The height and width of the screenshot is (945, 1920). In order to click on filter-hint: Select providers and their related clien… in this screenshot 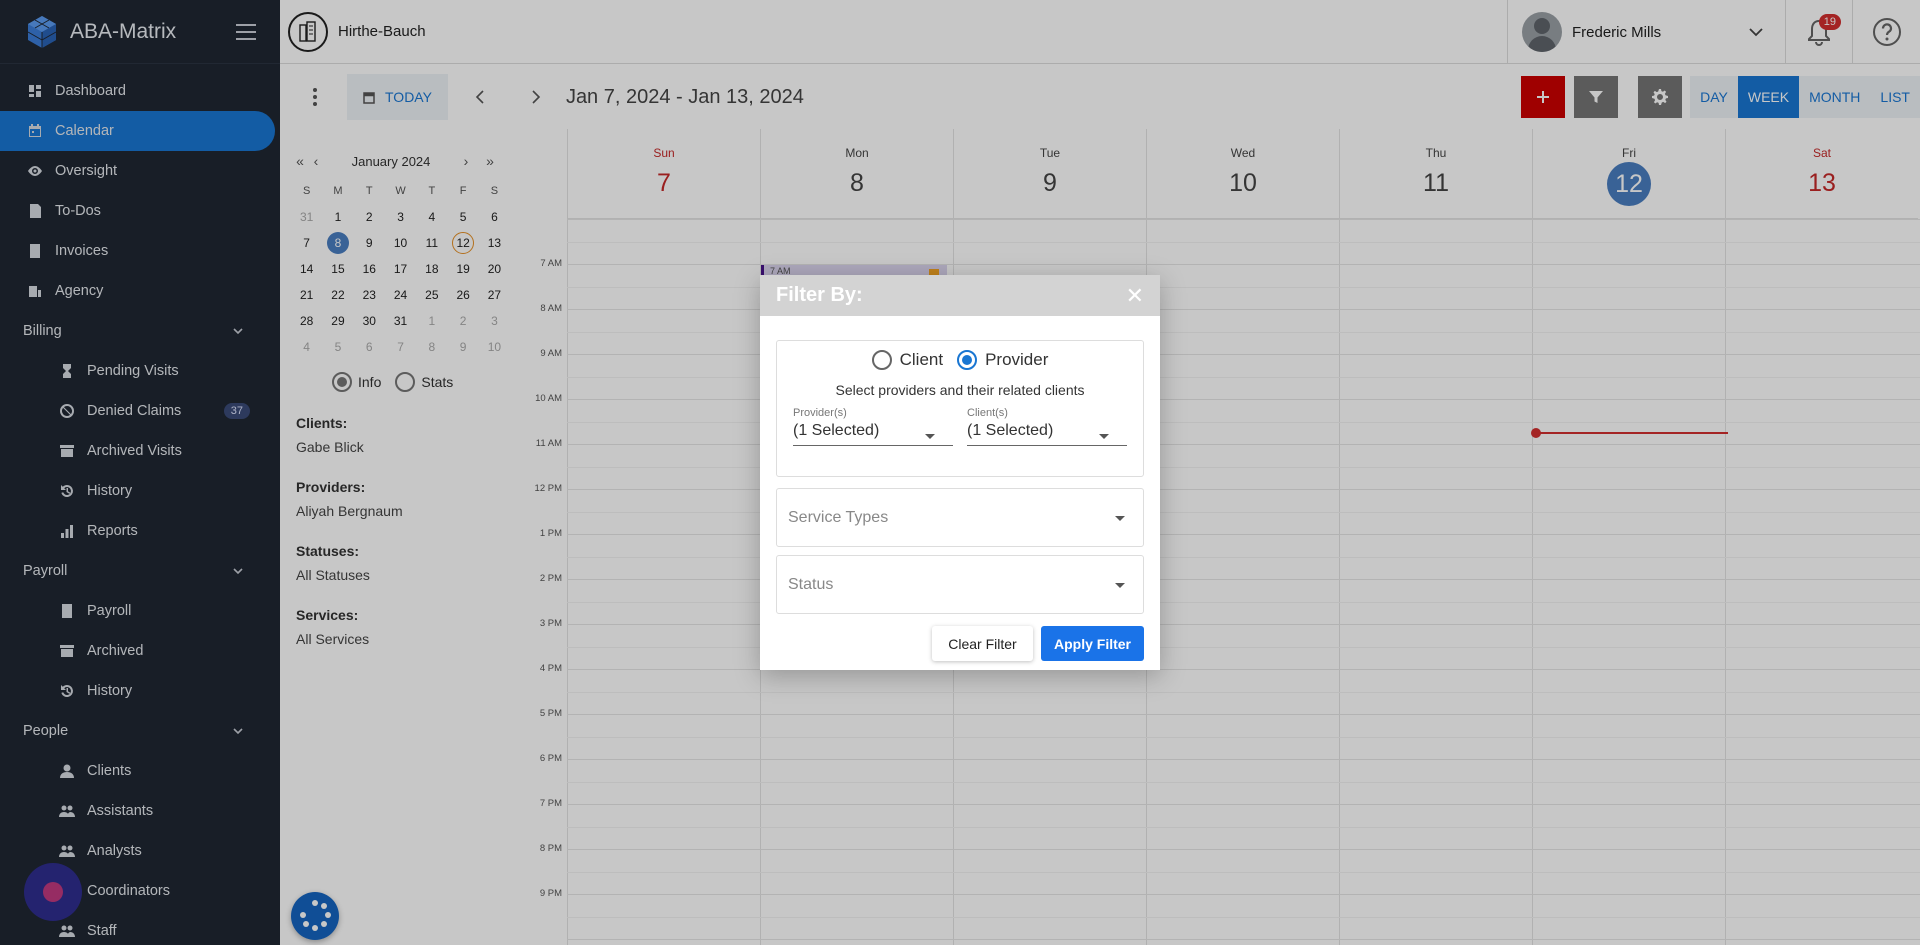, I will do `click(960, 390)`.